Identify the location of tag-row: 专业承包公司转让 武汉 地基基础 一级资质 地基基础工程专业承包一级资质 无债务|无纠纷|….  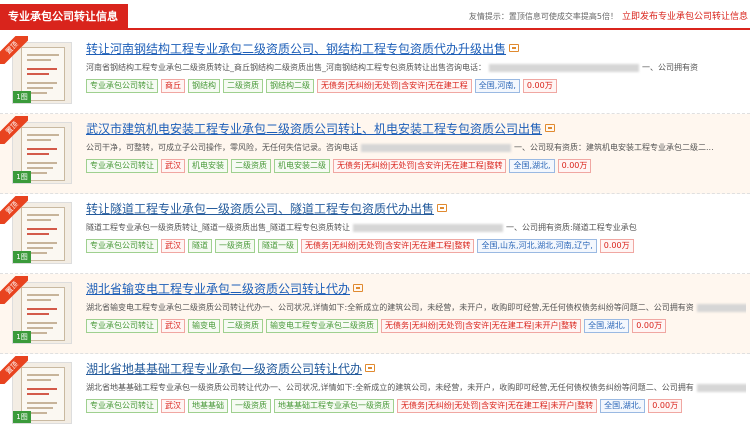
(416, 407).